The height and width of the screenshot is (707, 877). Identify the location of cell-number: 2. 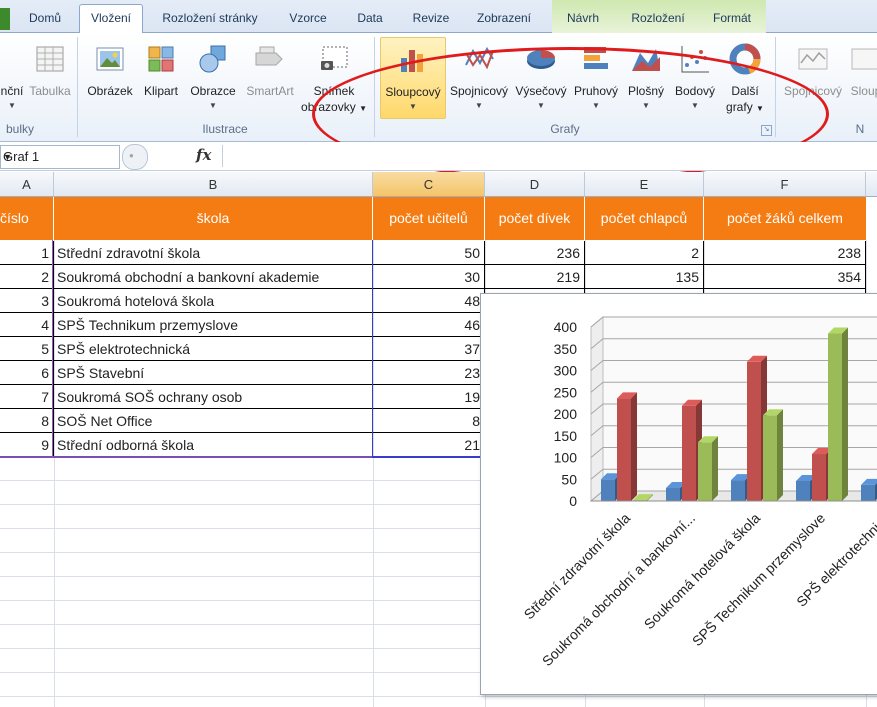
(27, 277).